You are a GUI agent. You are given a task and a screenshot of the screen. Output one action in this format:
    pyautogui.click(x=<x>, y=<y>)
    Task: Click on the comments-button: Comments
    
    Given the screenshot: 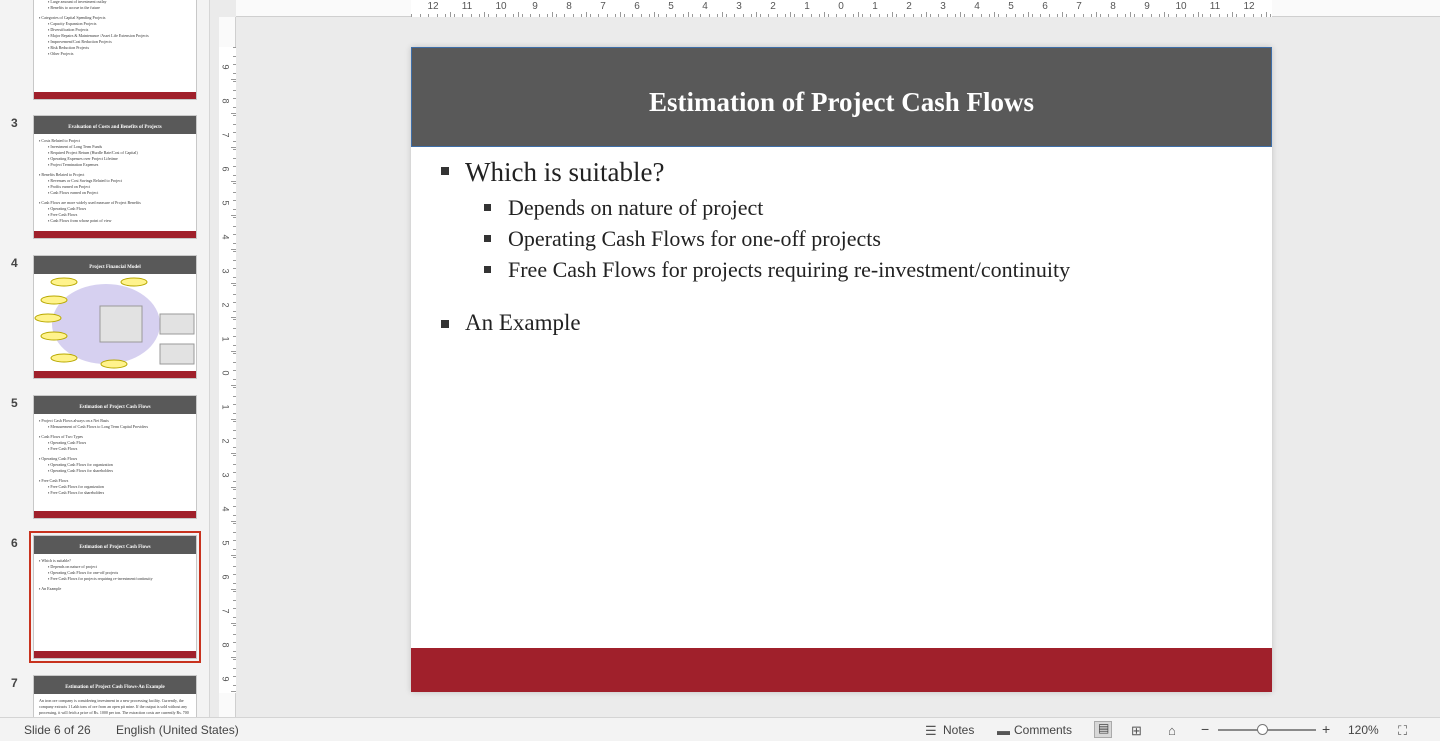 What is the action you would take?
    pyautogui.click(x=1043, y=730)
    